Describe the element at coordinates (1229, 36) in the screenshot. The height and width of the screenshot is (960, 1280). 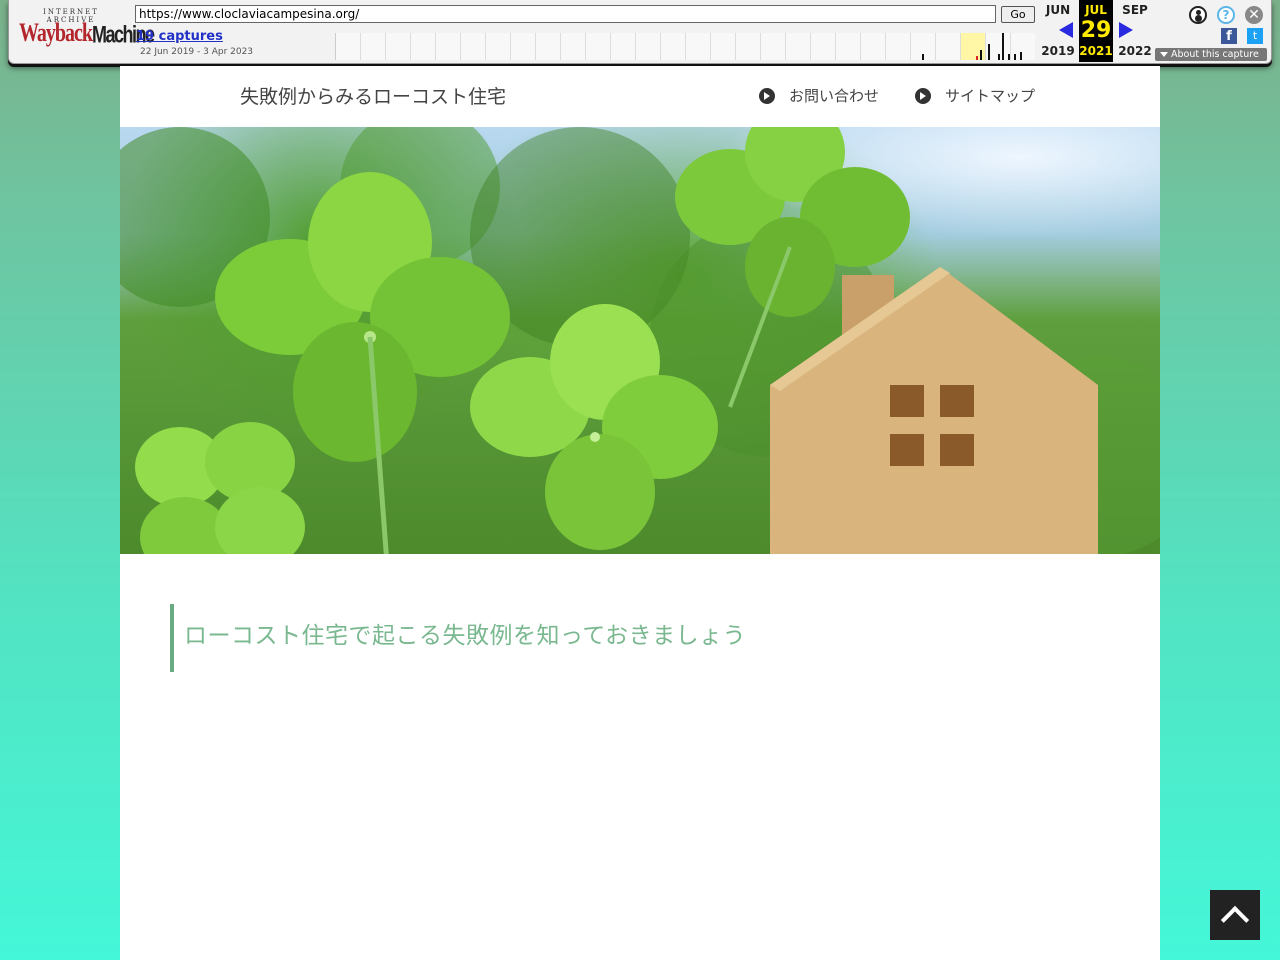
I see `facebook-icon: f` at that location.